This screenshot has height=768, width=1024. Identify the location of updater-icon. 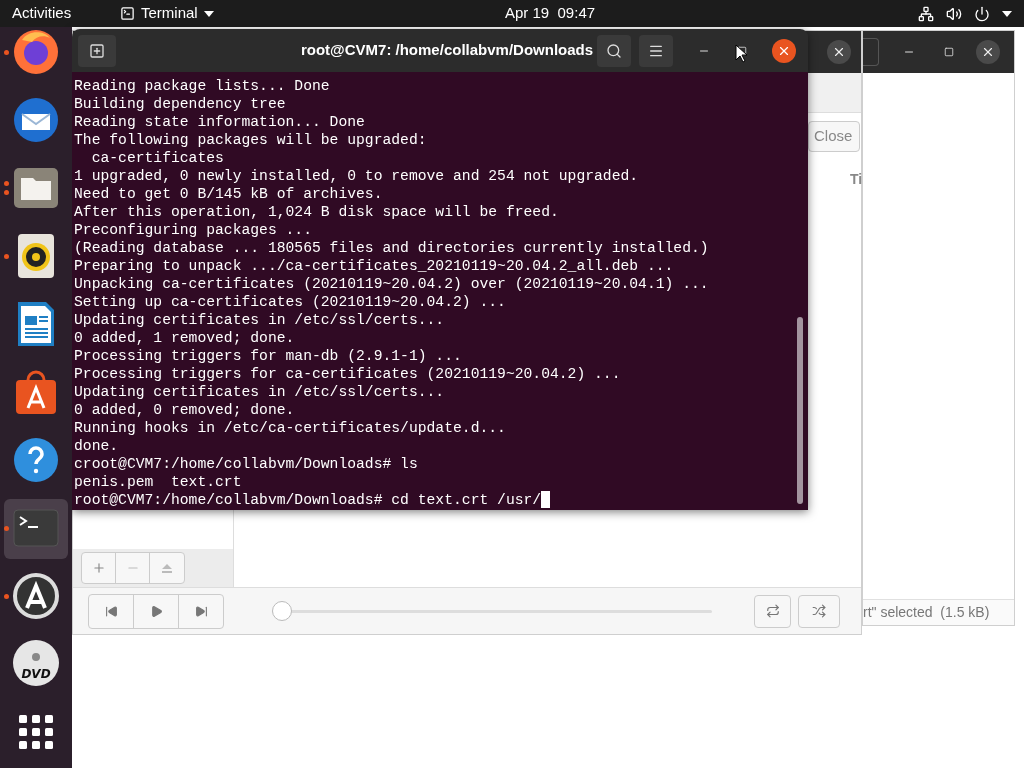
(36, 596).